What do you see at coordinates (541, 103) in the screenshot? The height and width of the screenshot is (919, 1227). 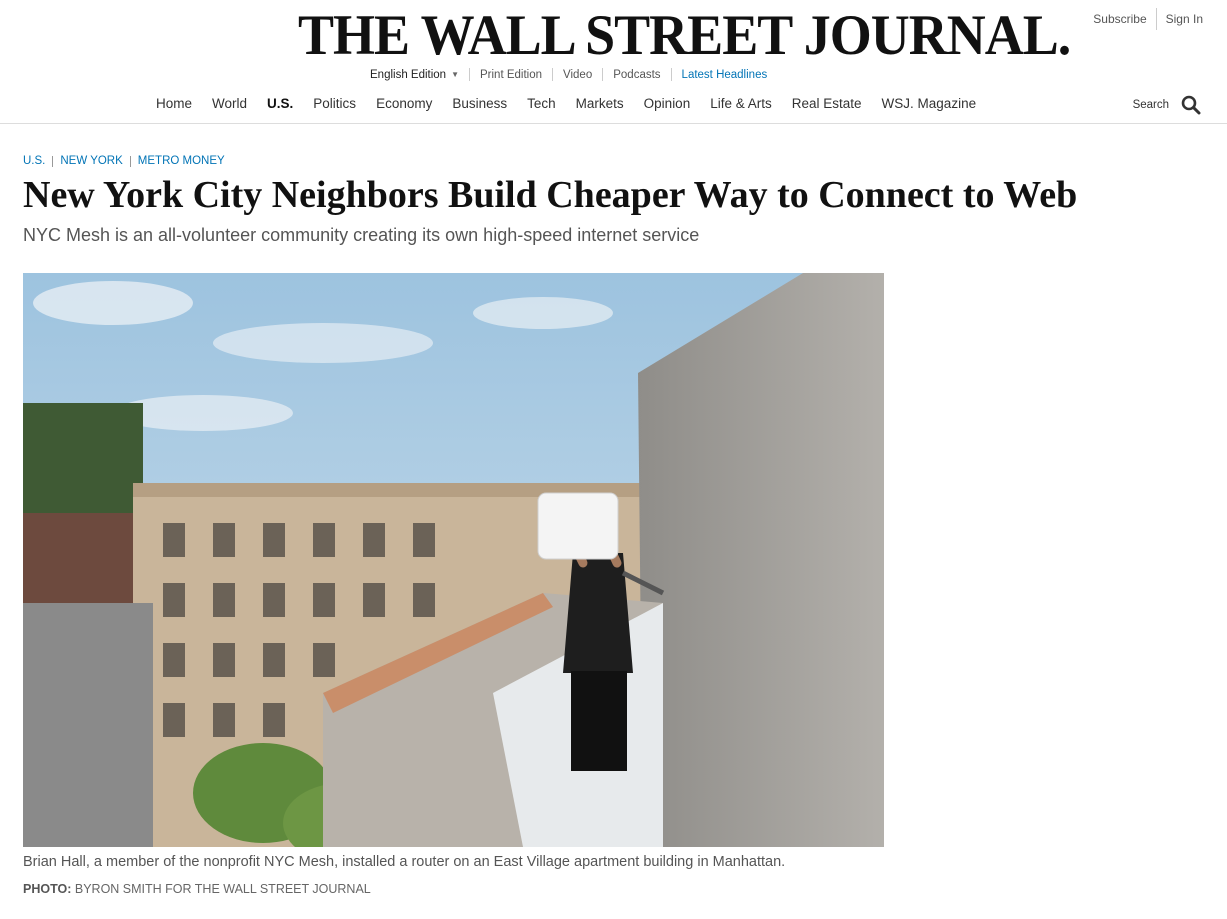 I see `nav-tech: Tech` at bounding box center [541, 103].